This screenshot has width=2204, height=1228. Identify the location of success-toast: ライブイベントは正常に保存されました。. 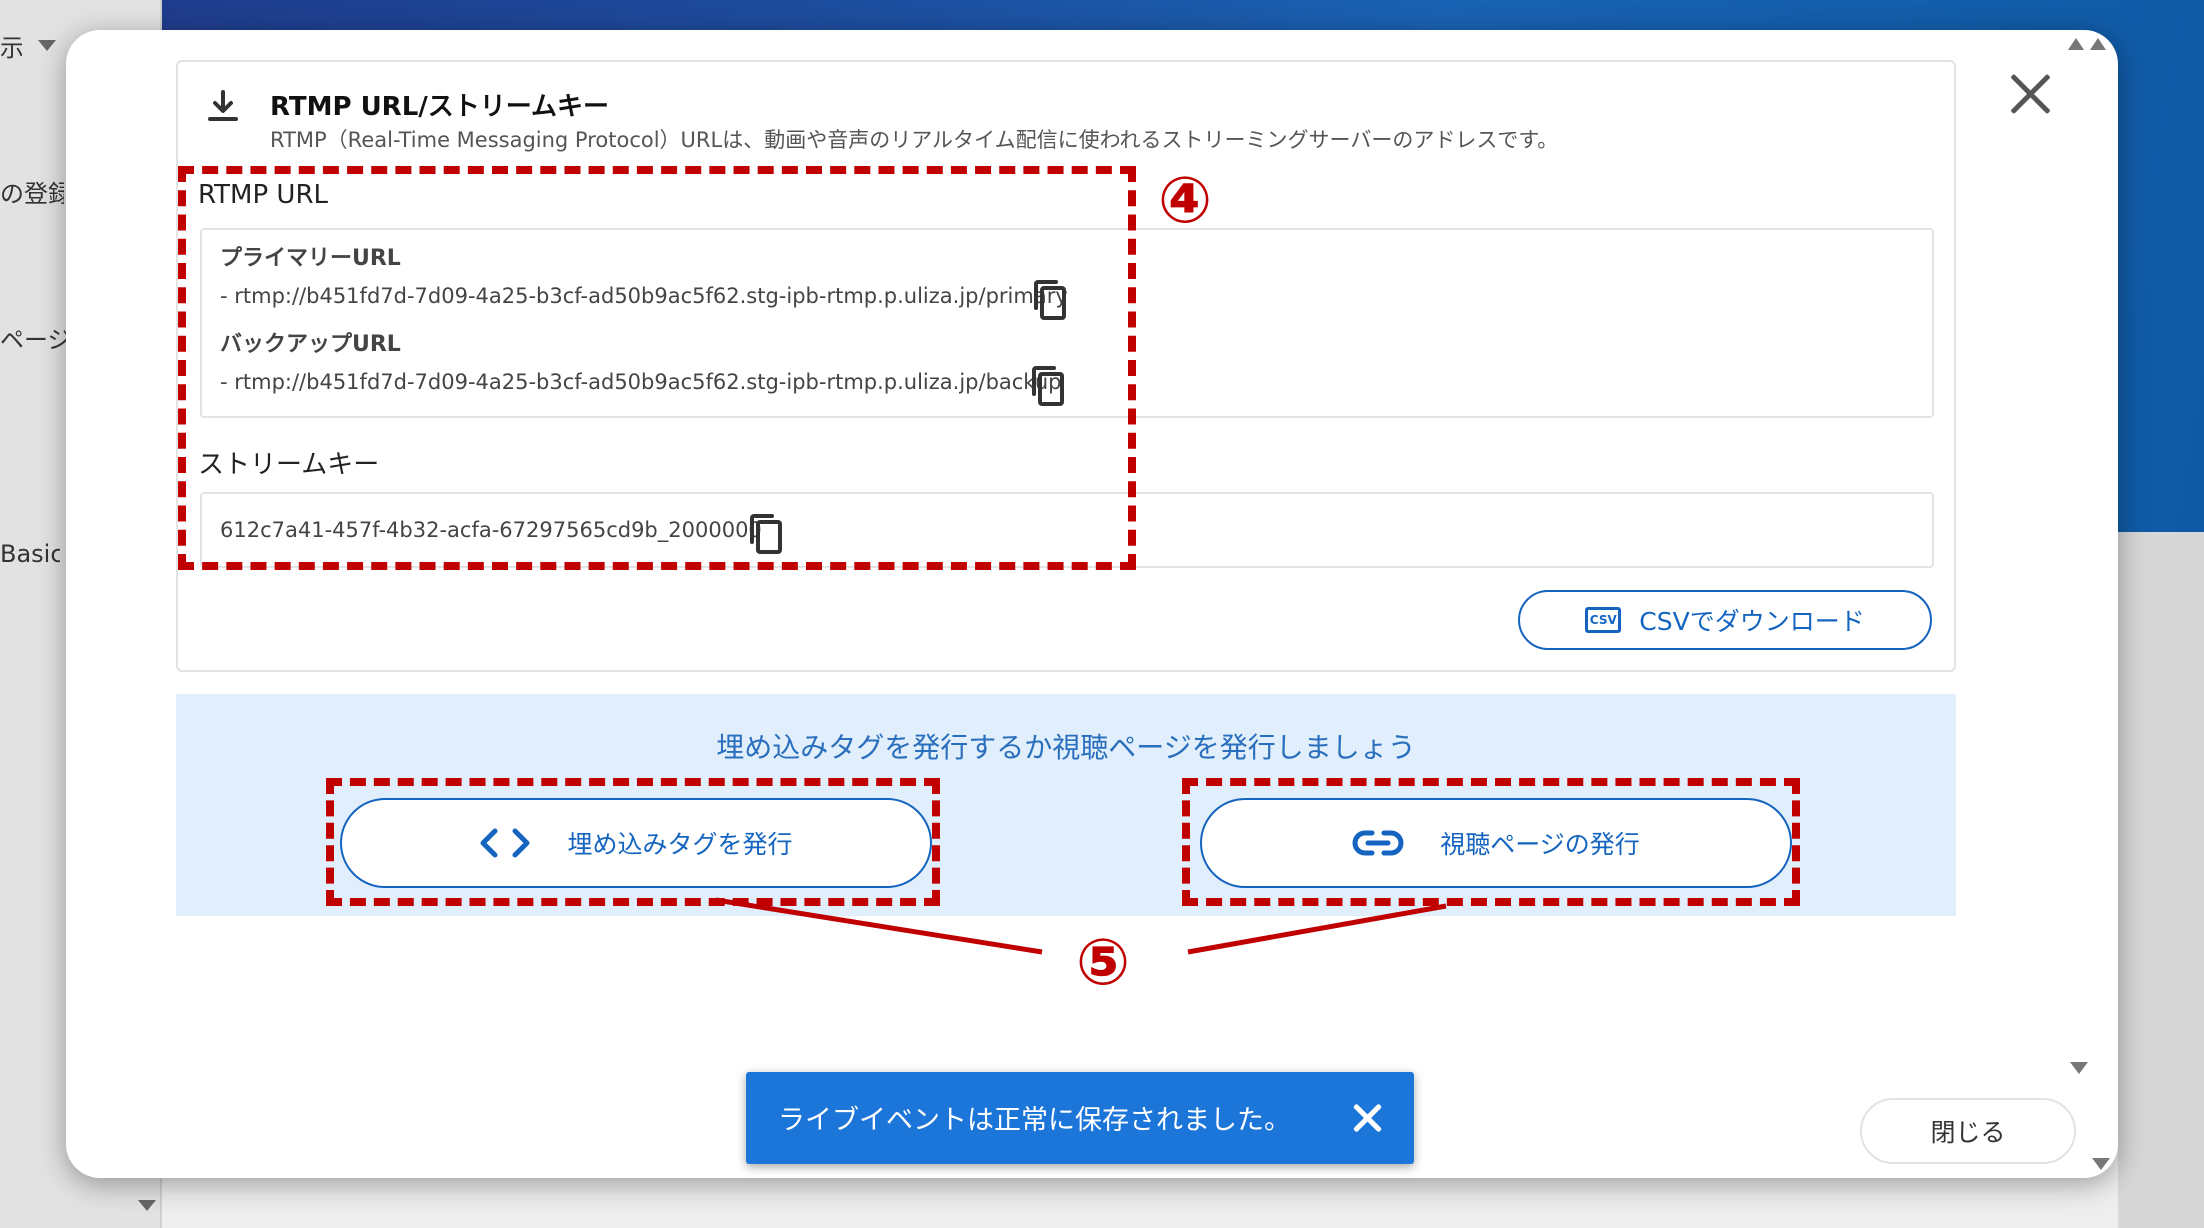
(1080, 1118).